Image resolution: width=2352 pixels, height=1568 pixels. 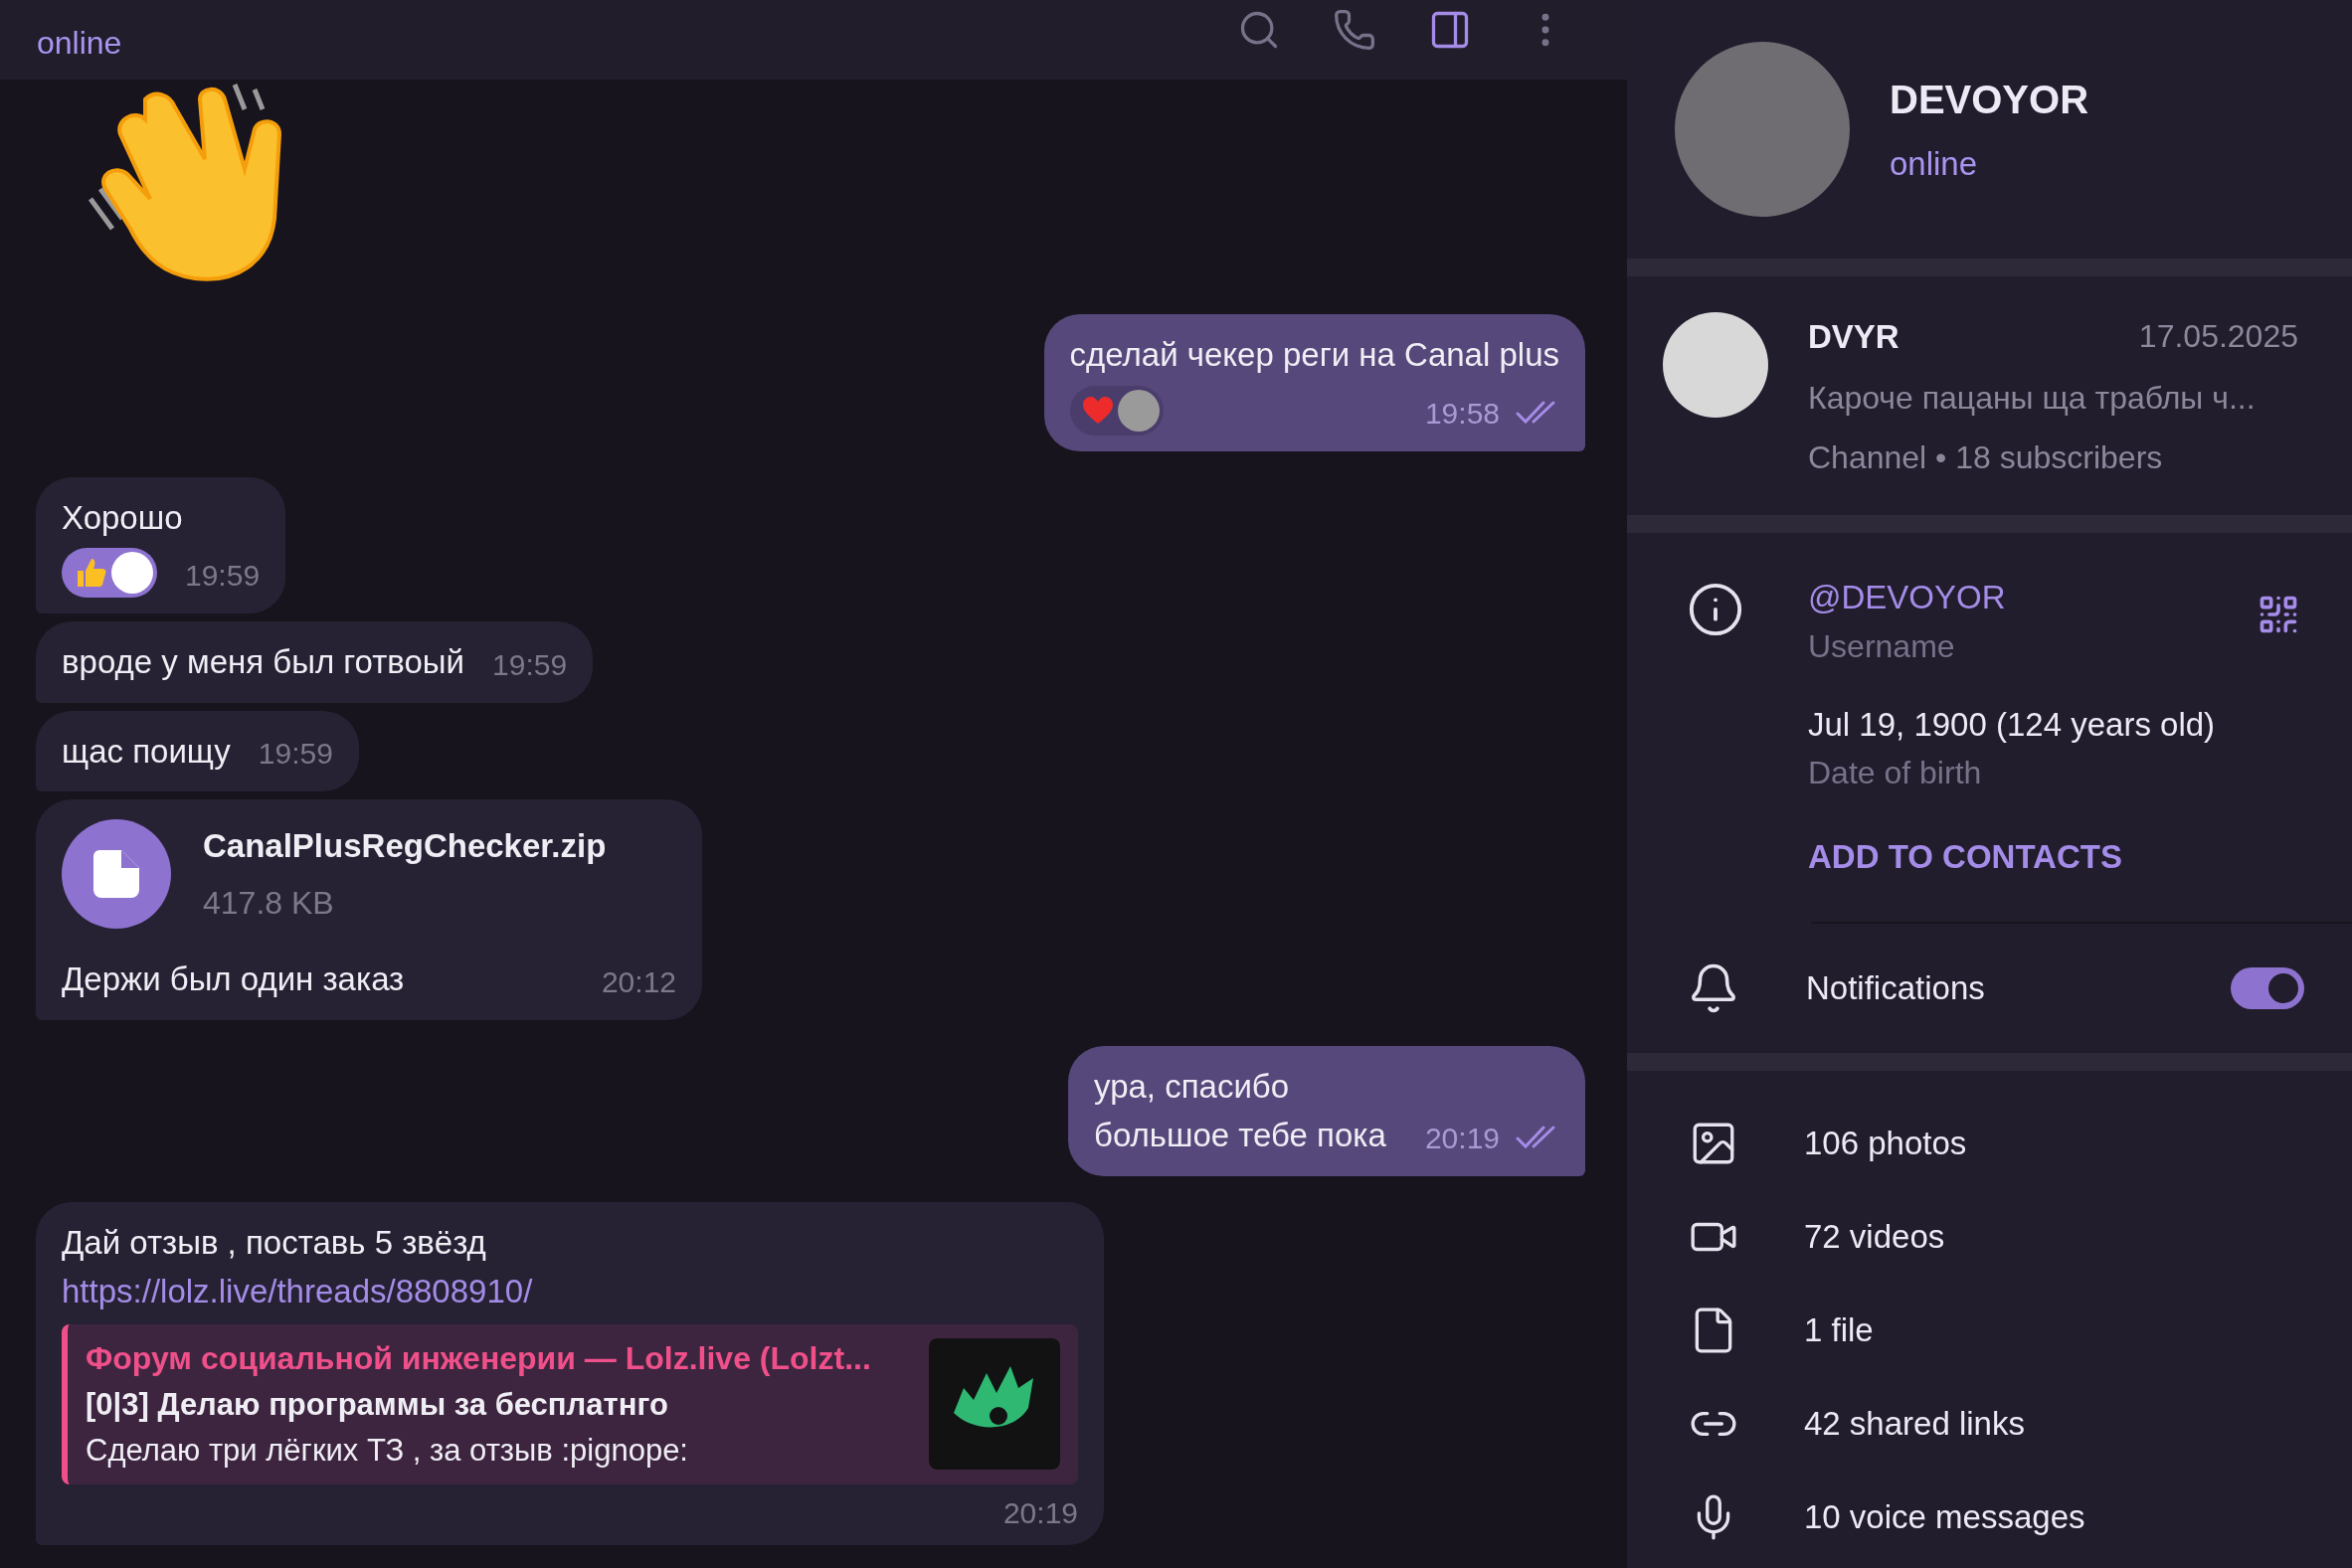 I want to click on channel-date: 17.05.2025, so click(x=2218, y=336).